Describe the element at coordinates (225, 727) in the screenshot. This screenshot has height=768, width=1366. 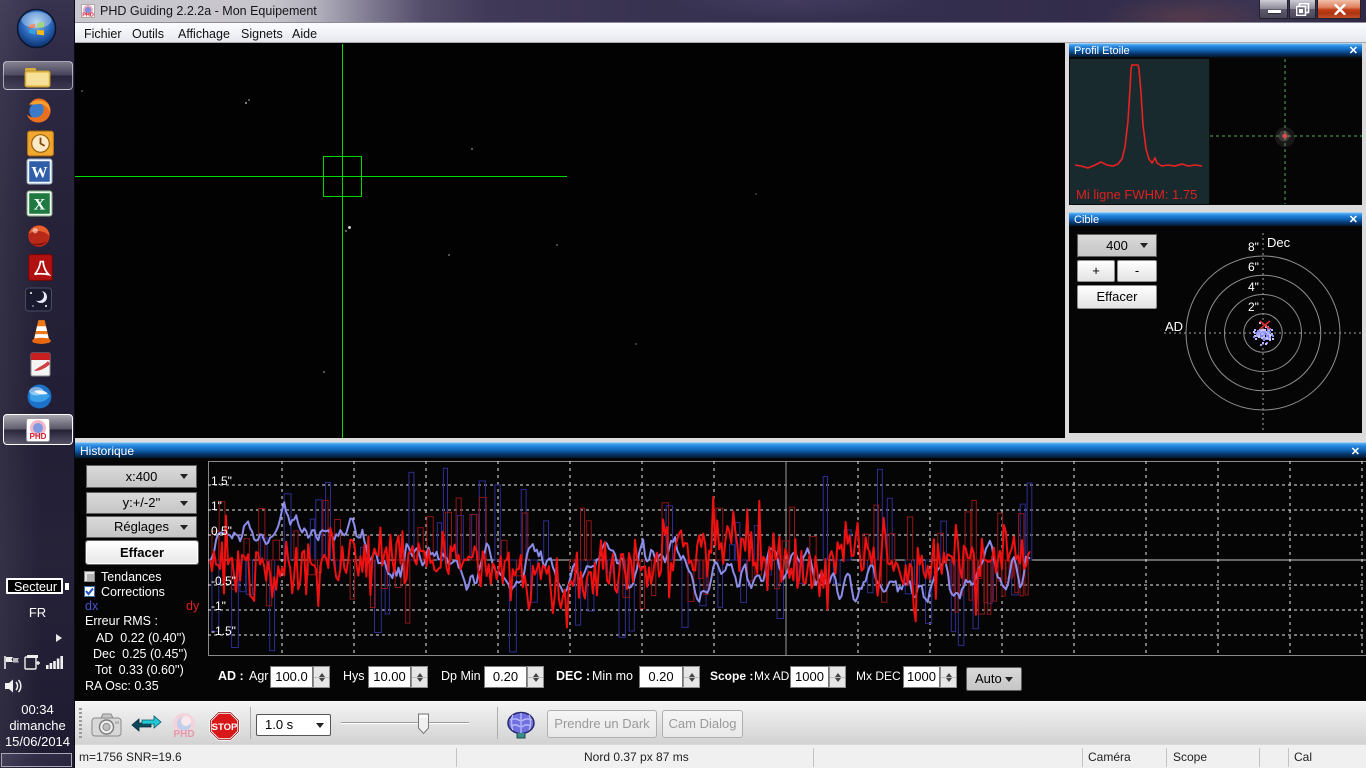
I see `svg-text: STOP` at that location.